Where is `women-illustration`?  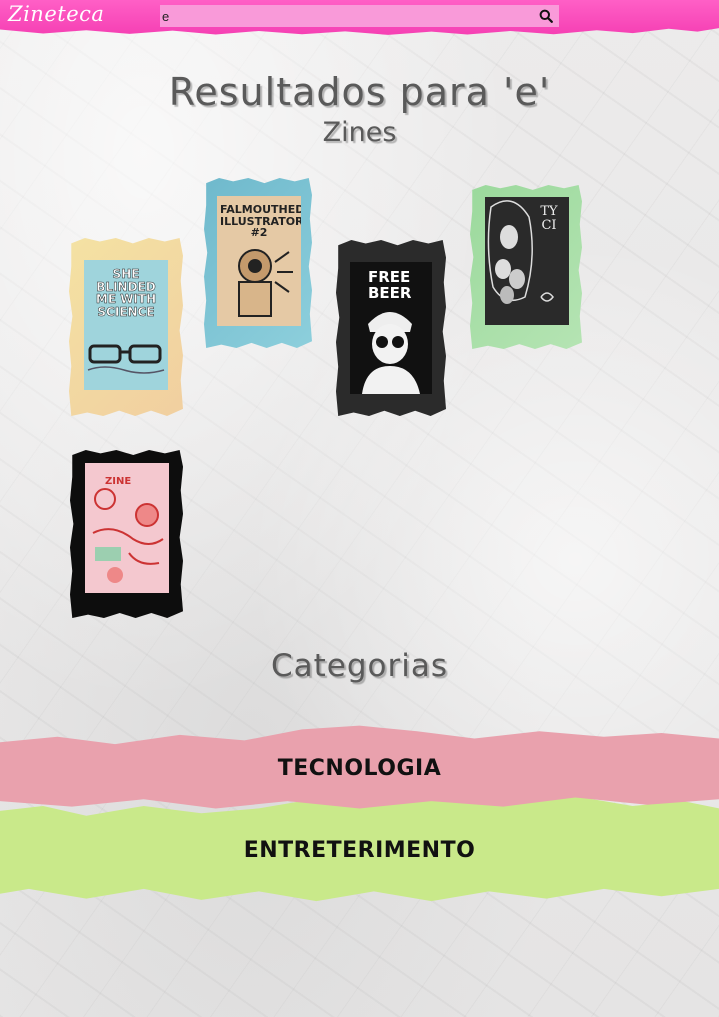
women-illustration is located at coordinates (520, 252).